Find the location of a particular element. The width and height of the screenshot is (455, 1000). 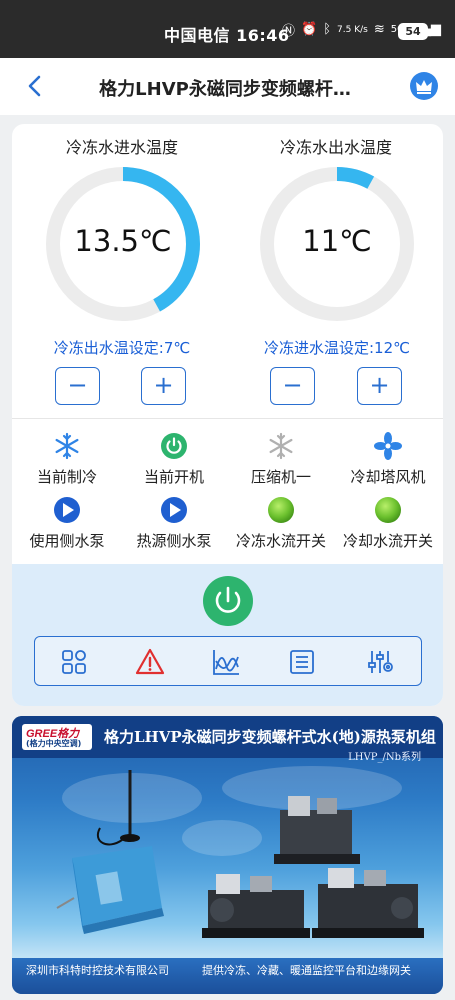

settings-sliders-icon is located at coordinates (380, 662).